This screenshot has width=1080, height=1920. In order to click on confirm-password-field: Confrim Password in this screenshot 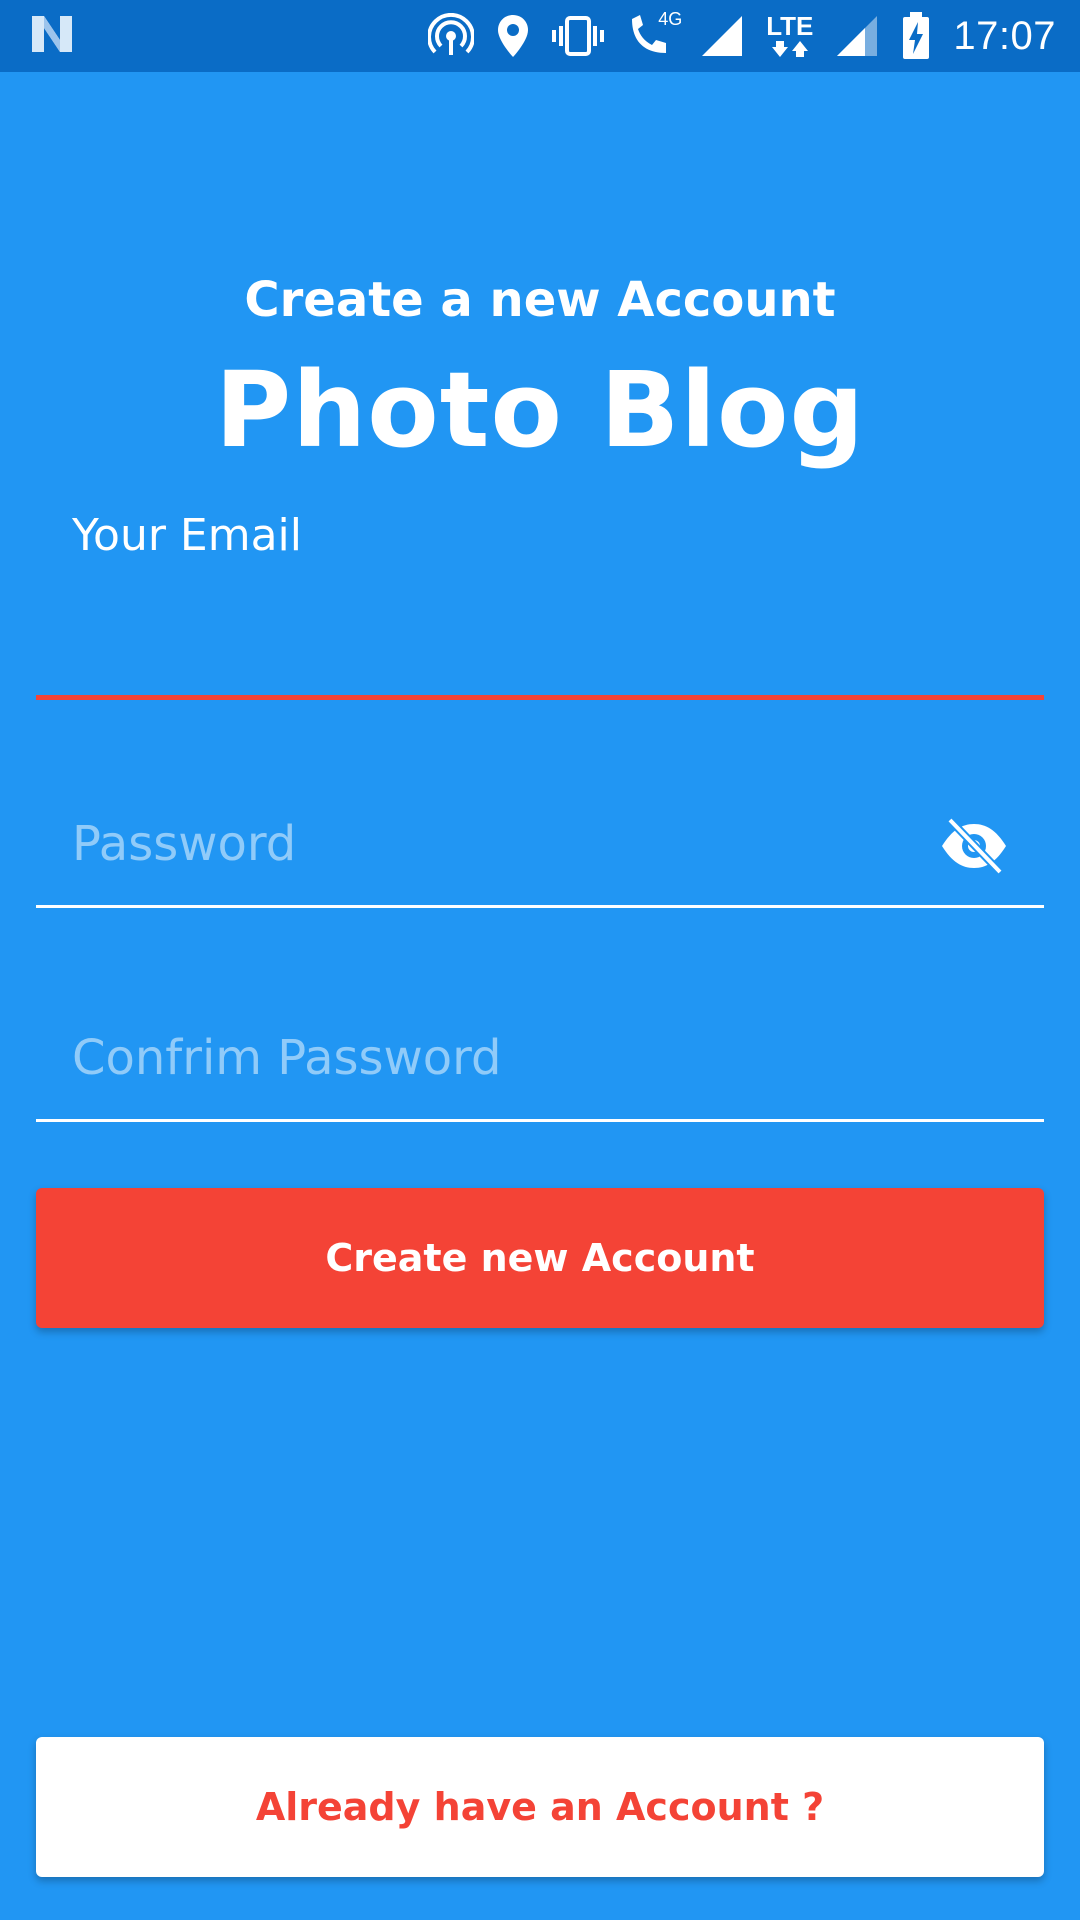, I will do `click(540, 1076)`.